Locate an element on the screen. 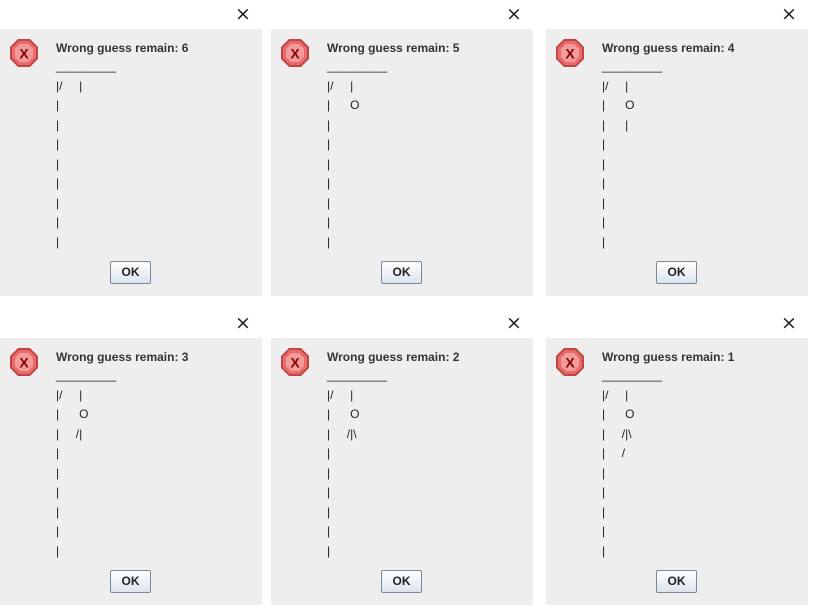 This screenshot has width=816, height=611. message-text: Wrong guess remain: 1 is located at coordinates (668, 357).